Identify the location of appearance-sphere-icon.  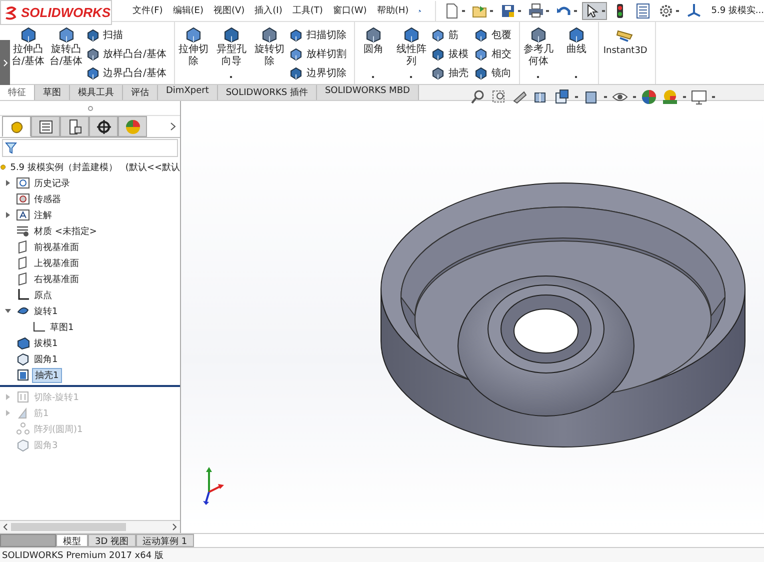
(649, 97).